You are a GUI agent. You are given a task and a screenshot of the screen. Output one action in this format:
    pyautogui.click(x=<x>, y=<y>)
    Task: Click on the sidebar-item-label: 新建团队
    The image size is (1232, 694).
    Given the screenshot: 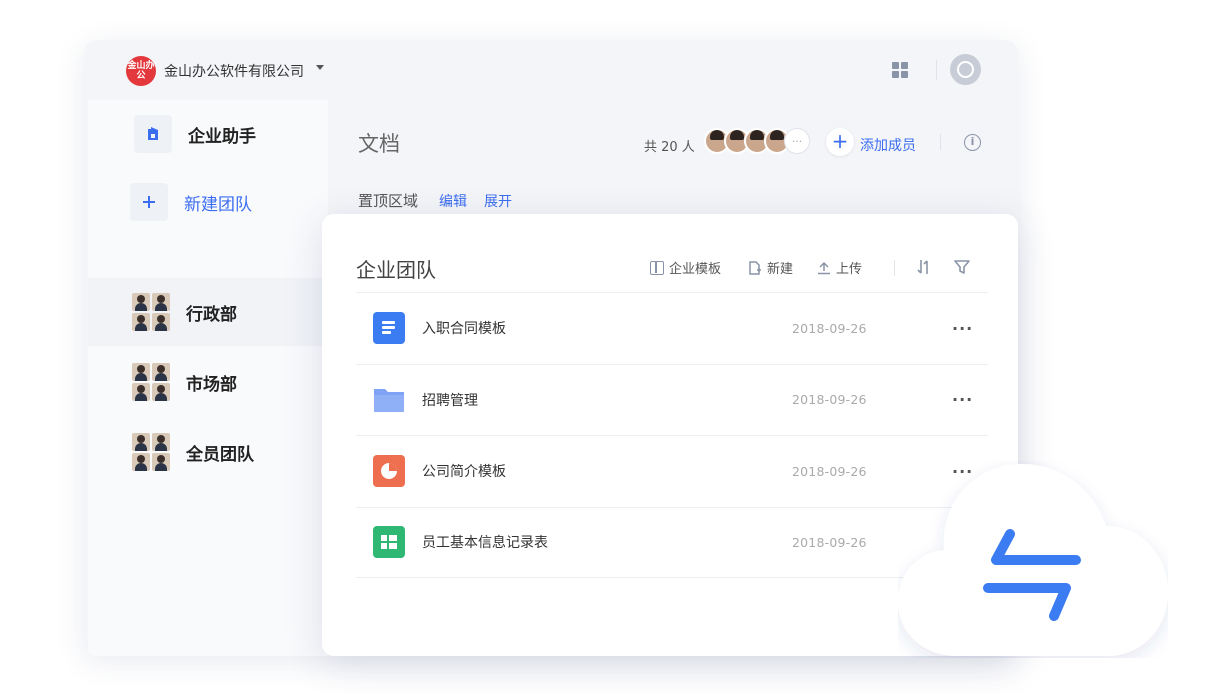 What is the action you would take?
    pyautogui.click(x=218, y=204)
    